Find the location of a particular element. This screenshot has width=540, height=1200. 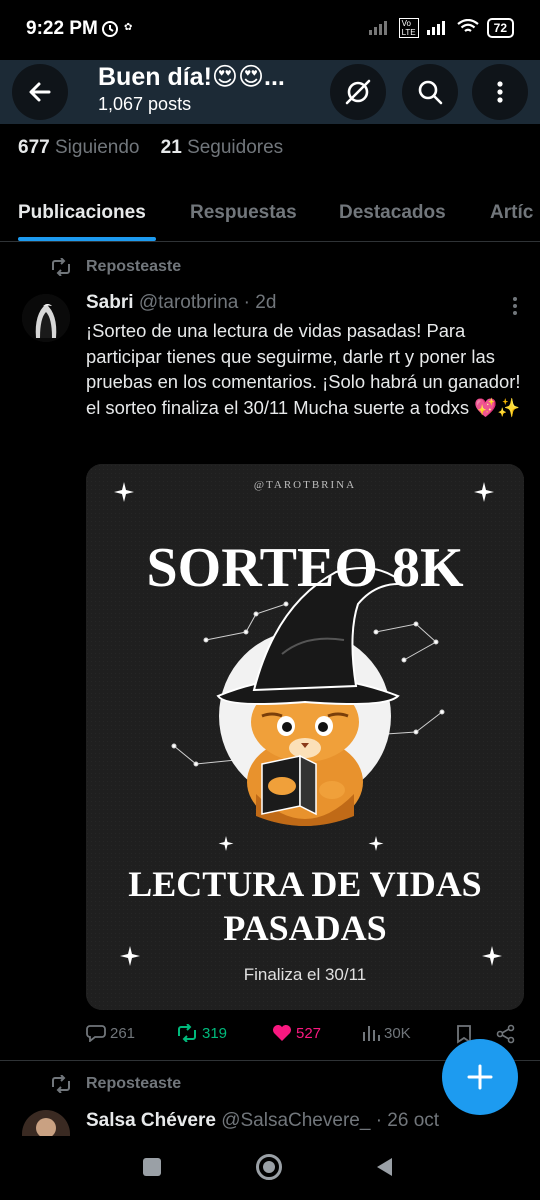

more-options-button is located at coordinates (500, 92).